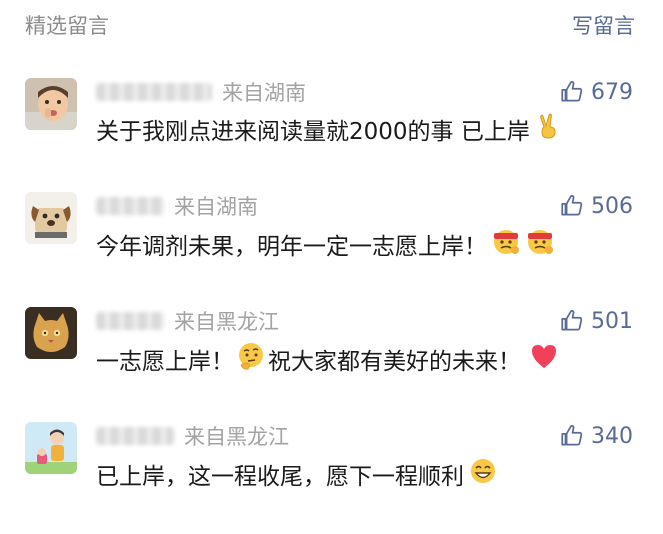  Describe the element at coordinates (612, 436) in the screenshot. I see `like-count: 340` at that location.